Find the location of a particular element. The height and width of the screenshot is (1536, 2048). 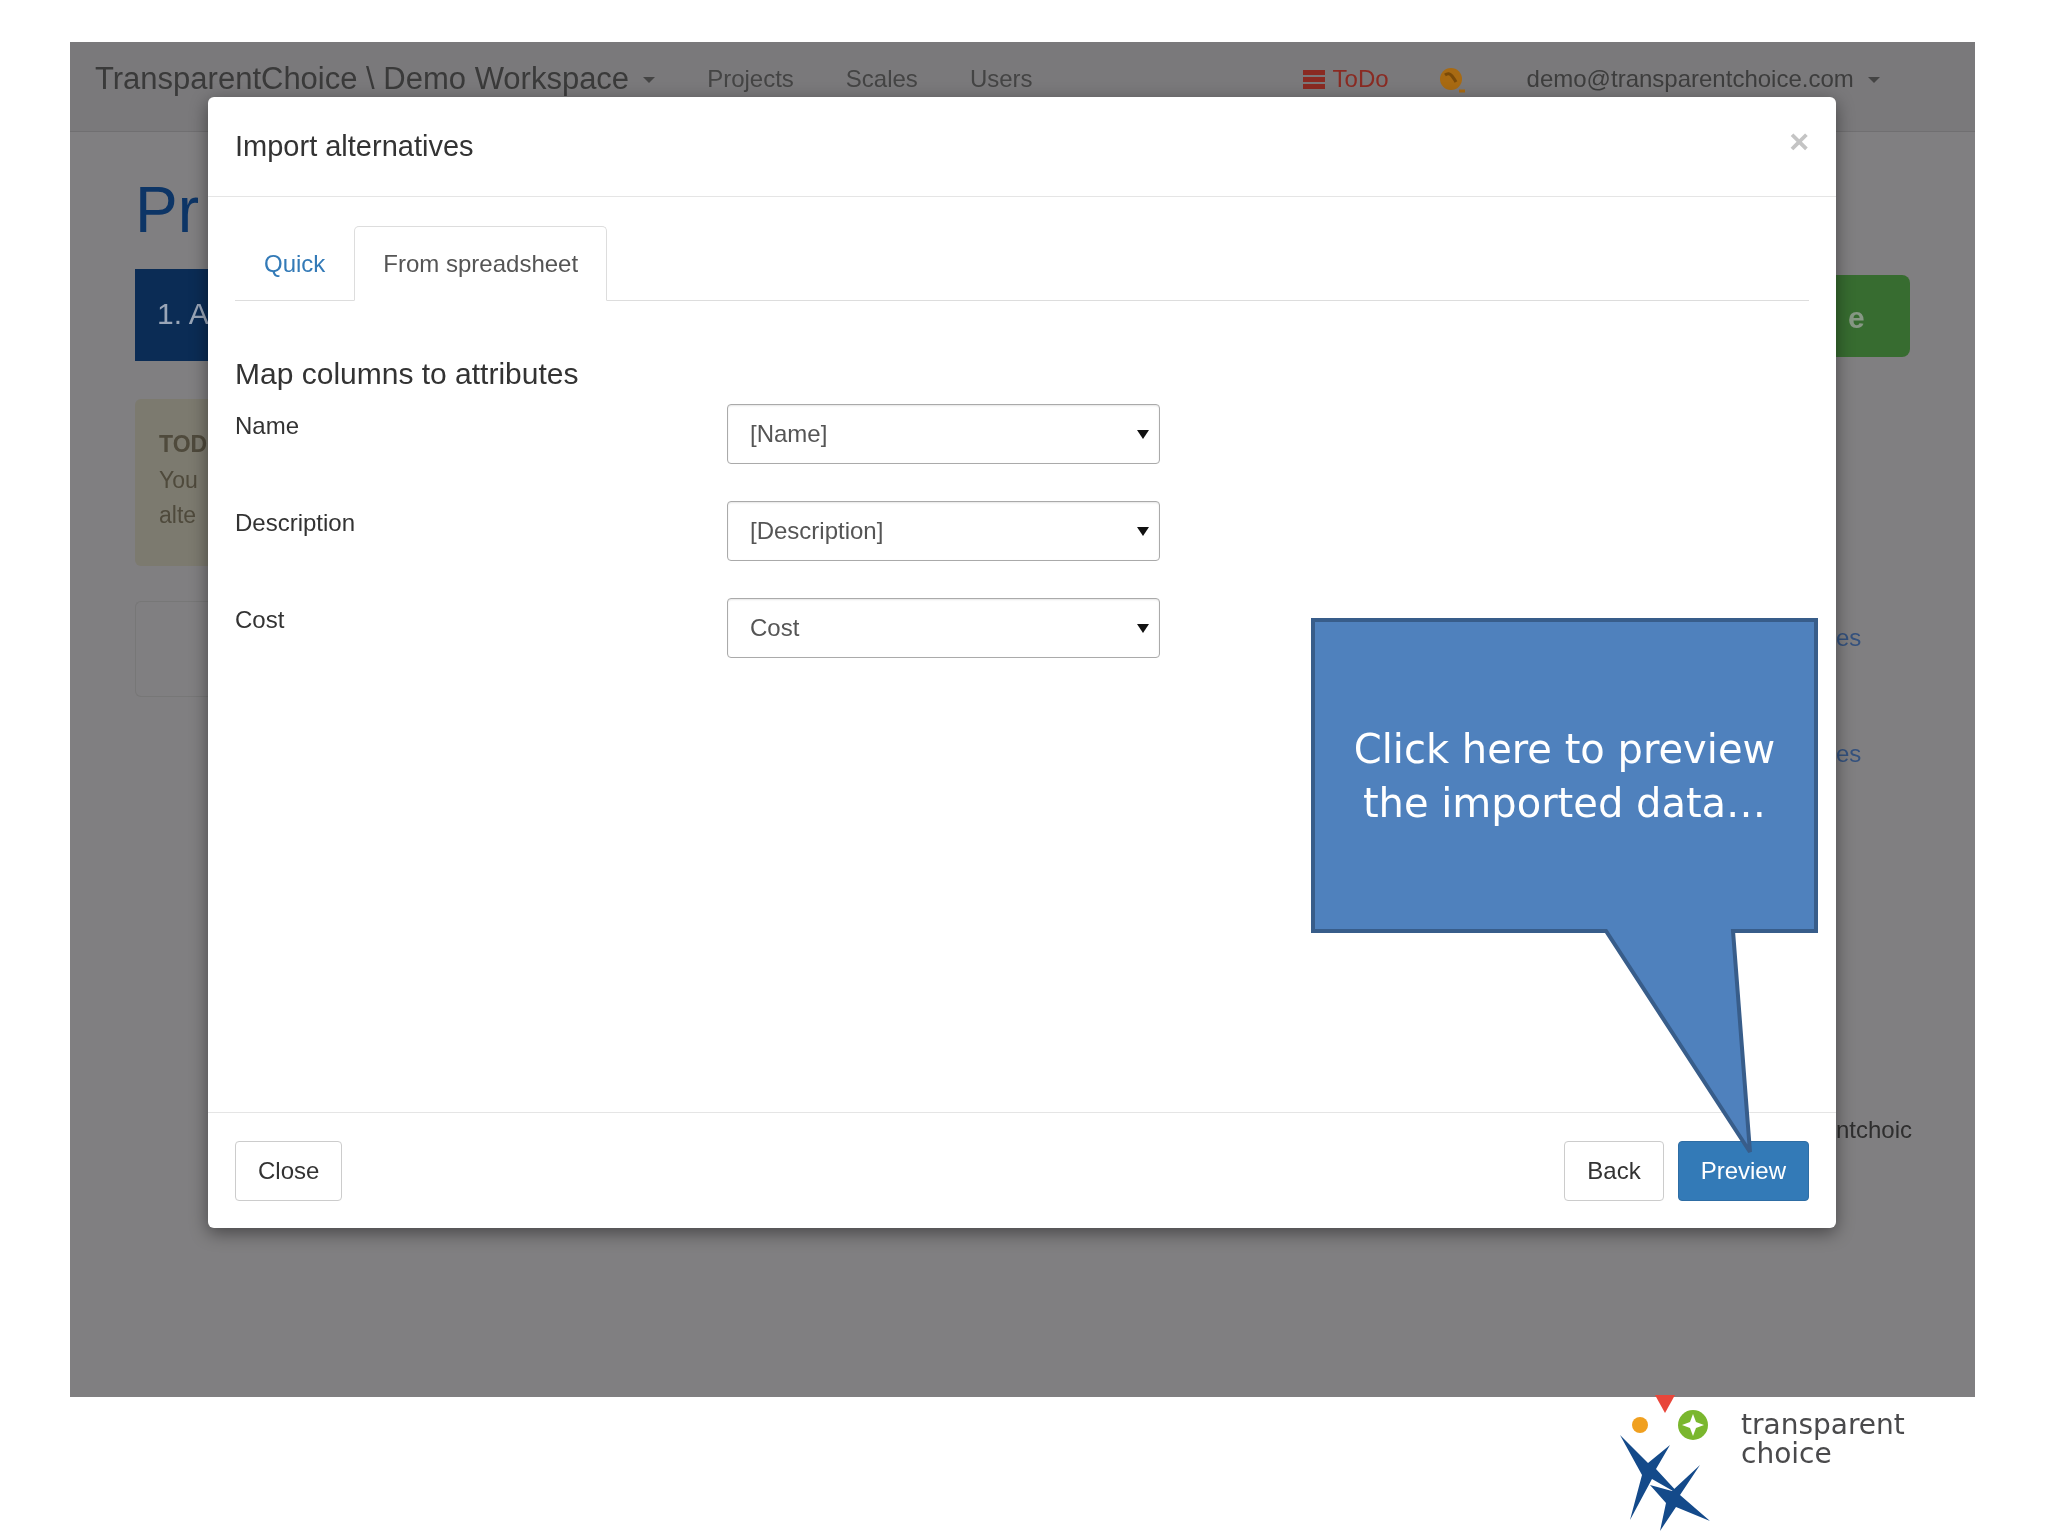

select-field: [Name] is located at coordinates (943, 434).